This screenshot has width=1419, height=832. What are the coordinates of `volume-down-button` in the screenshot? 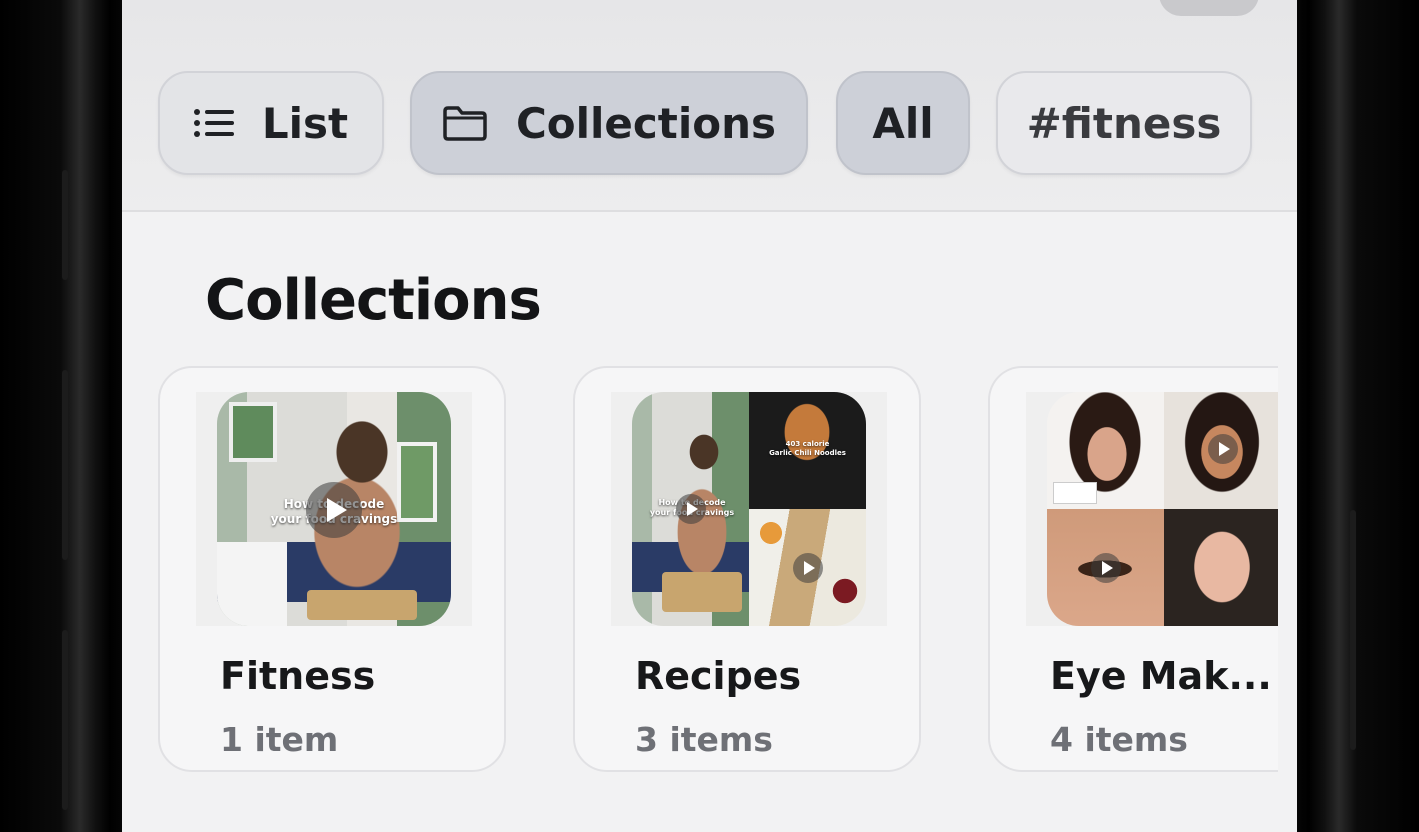 It's located at (65, 465).